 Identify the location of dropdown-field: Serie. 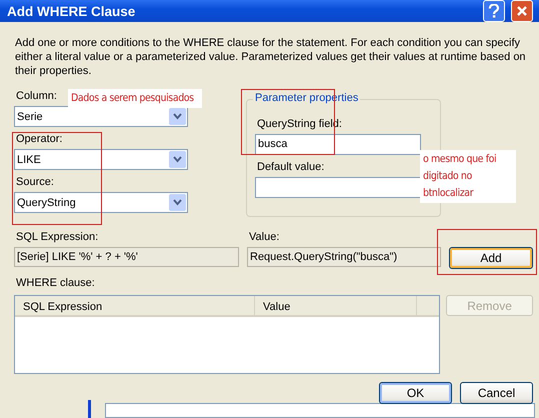
(101, 116).